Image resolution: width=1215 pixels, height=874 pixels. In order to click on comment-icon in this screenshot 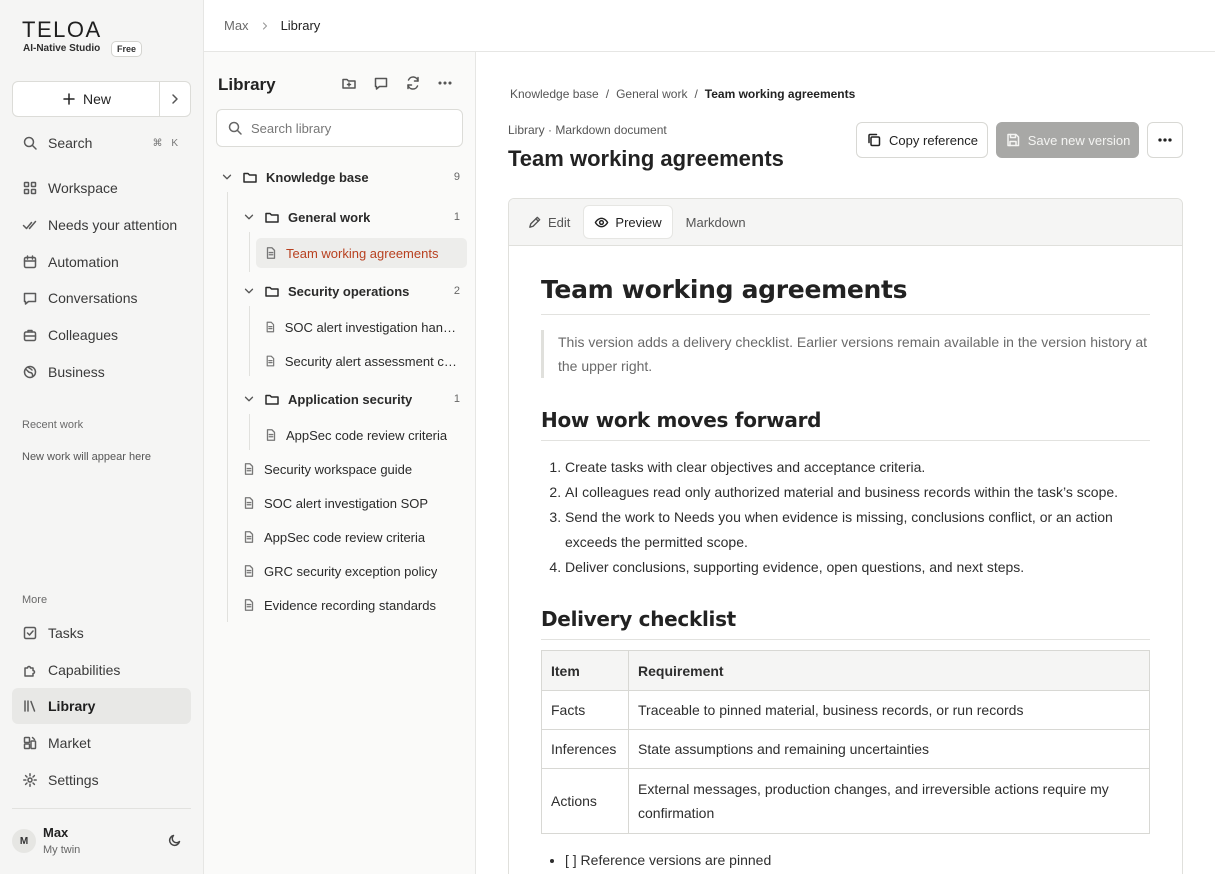, I will do `click(381, 83)`.